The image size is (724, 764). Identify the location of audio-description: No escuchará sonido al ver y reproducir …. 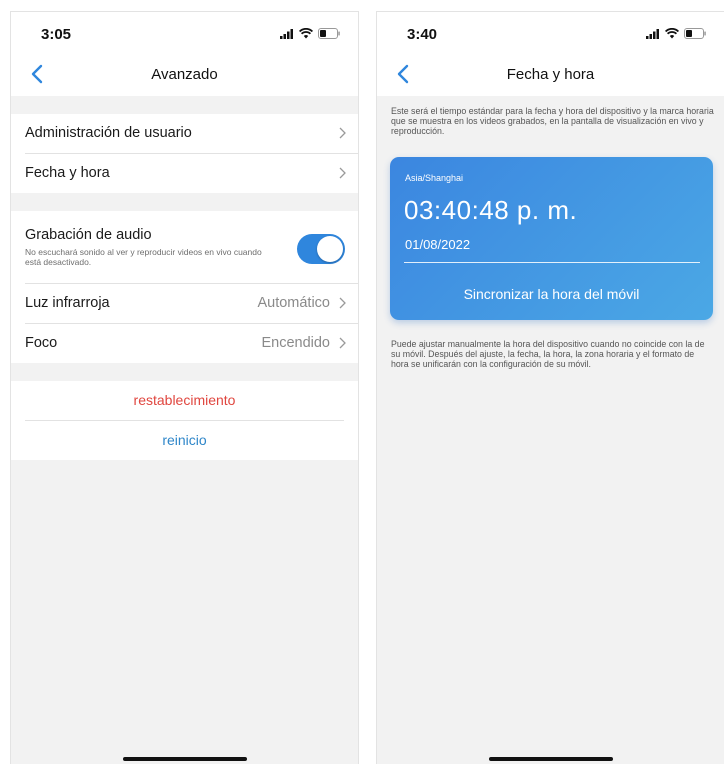
(143, 257).